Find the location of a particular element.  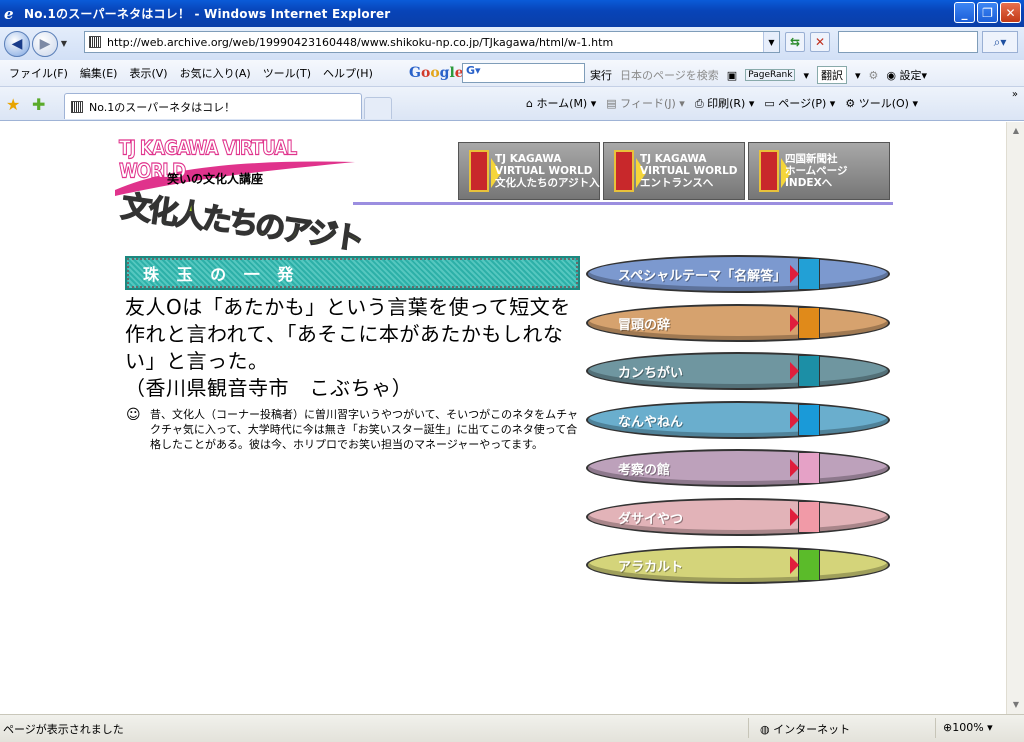

page-menu-icon: ▭ is located at coordinates (769, 103).